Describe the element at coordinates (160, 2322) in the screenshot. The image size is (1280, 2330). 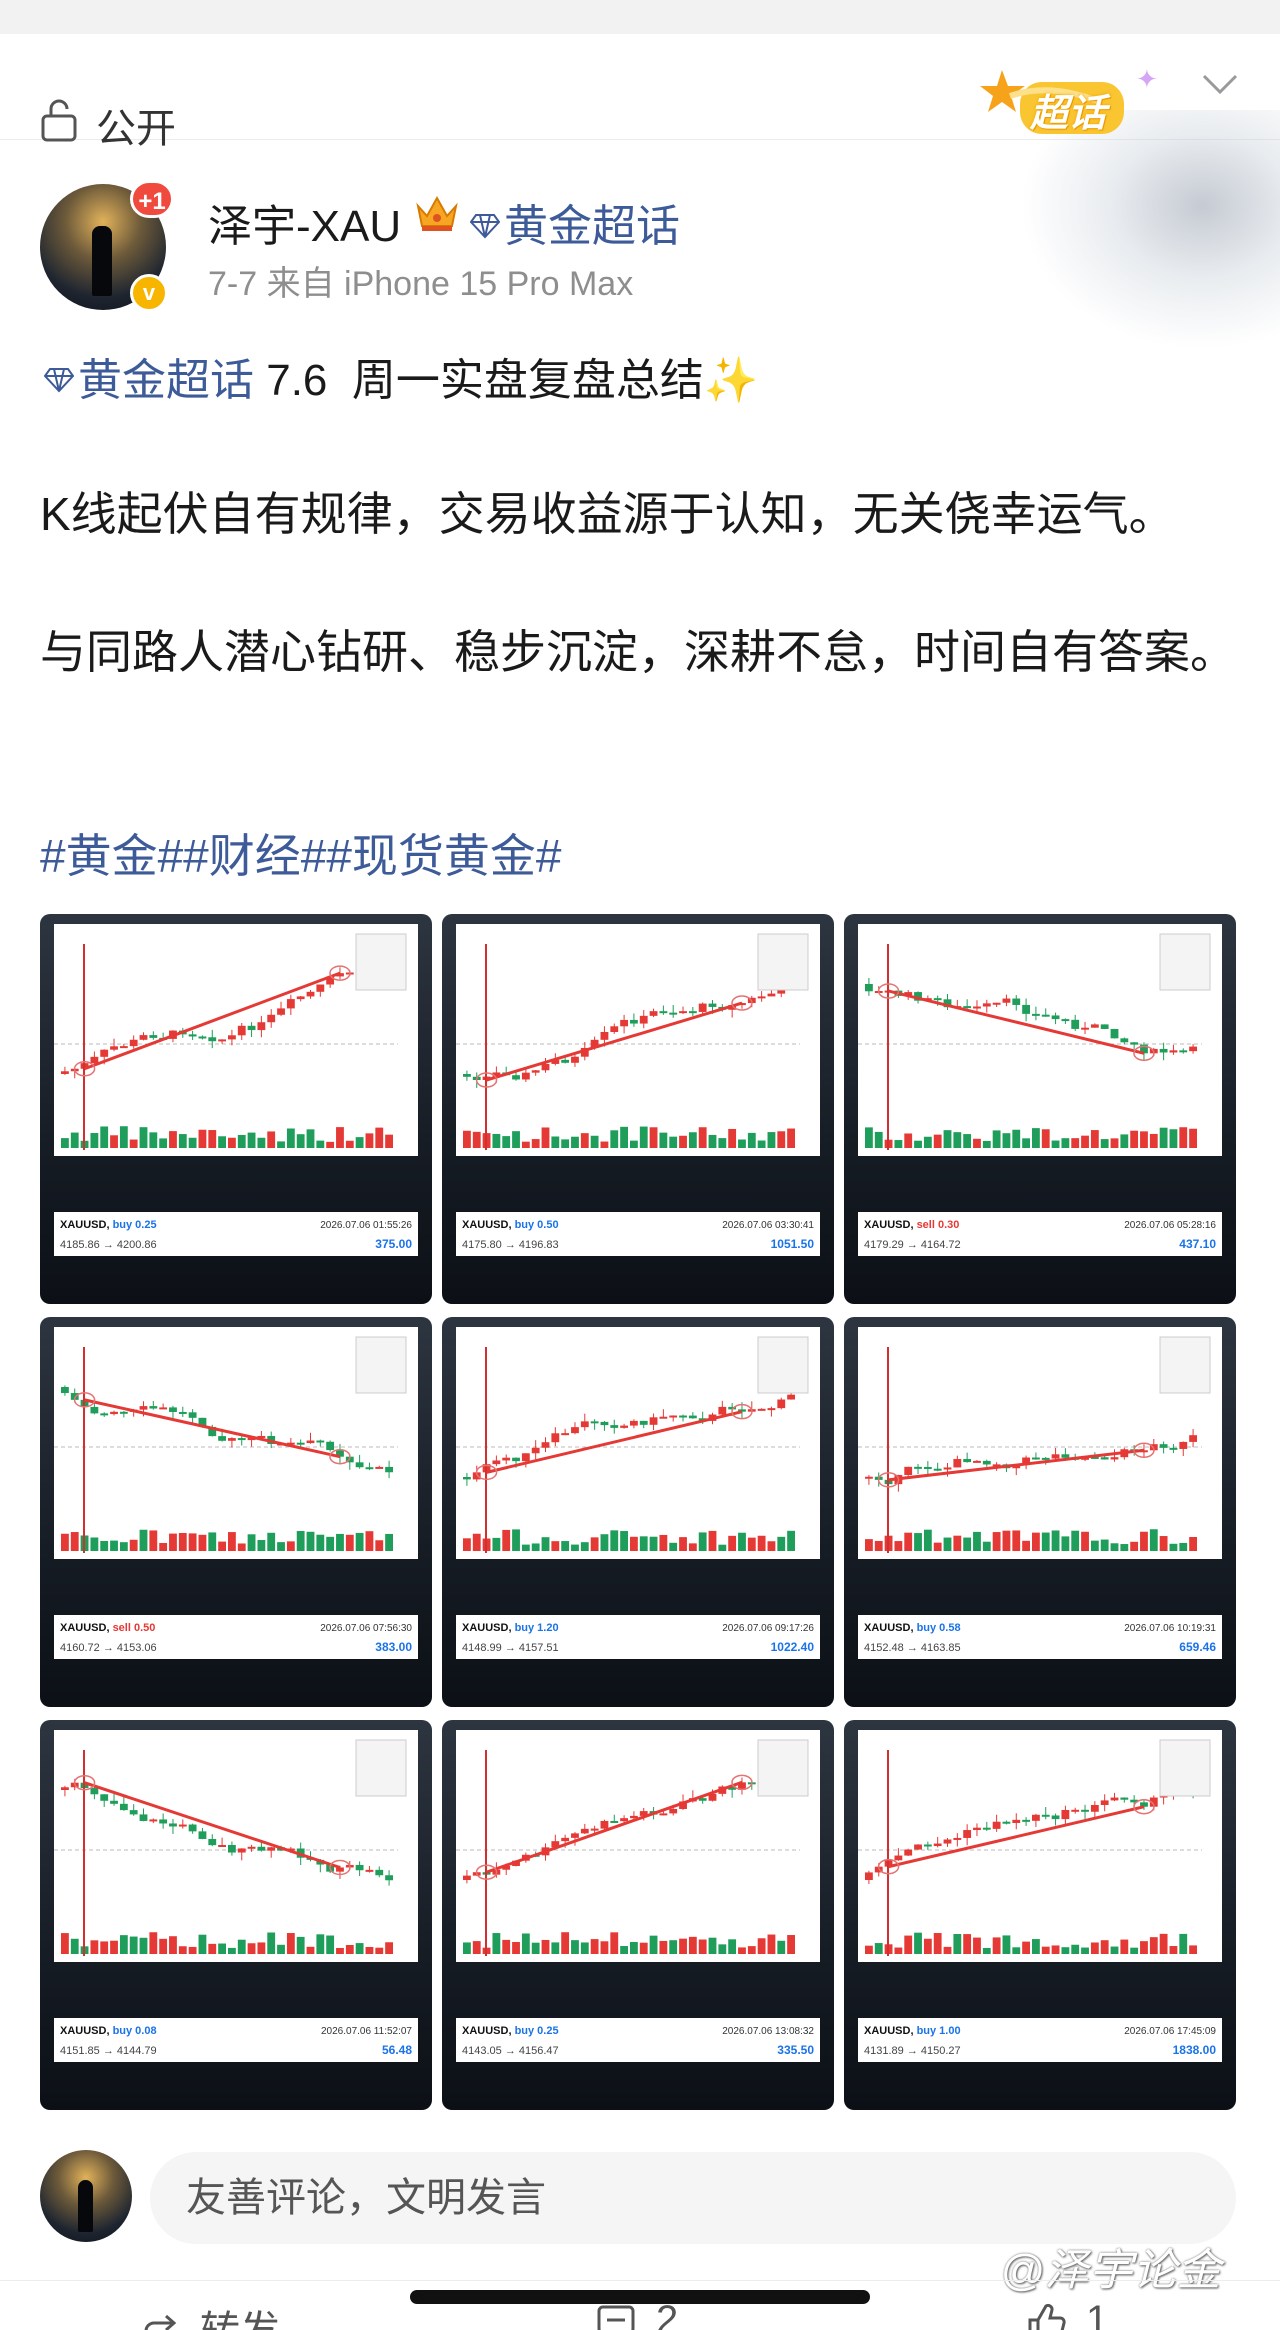
I see `repost-icon` at that location.